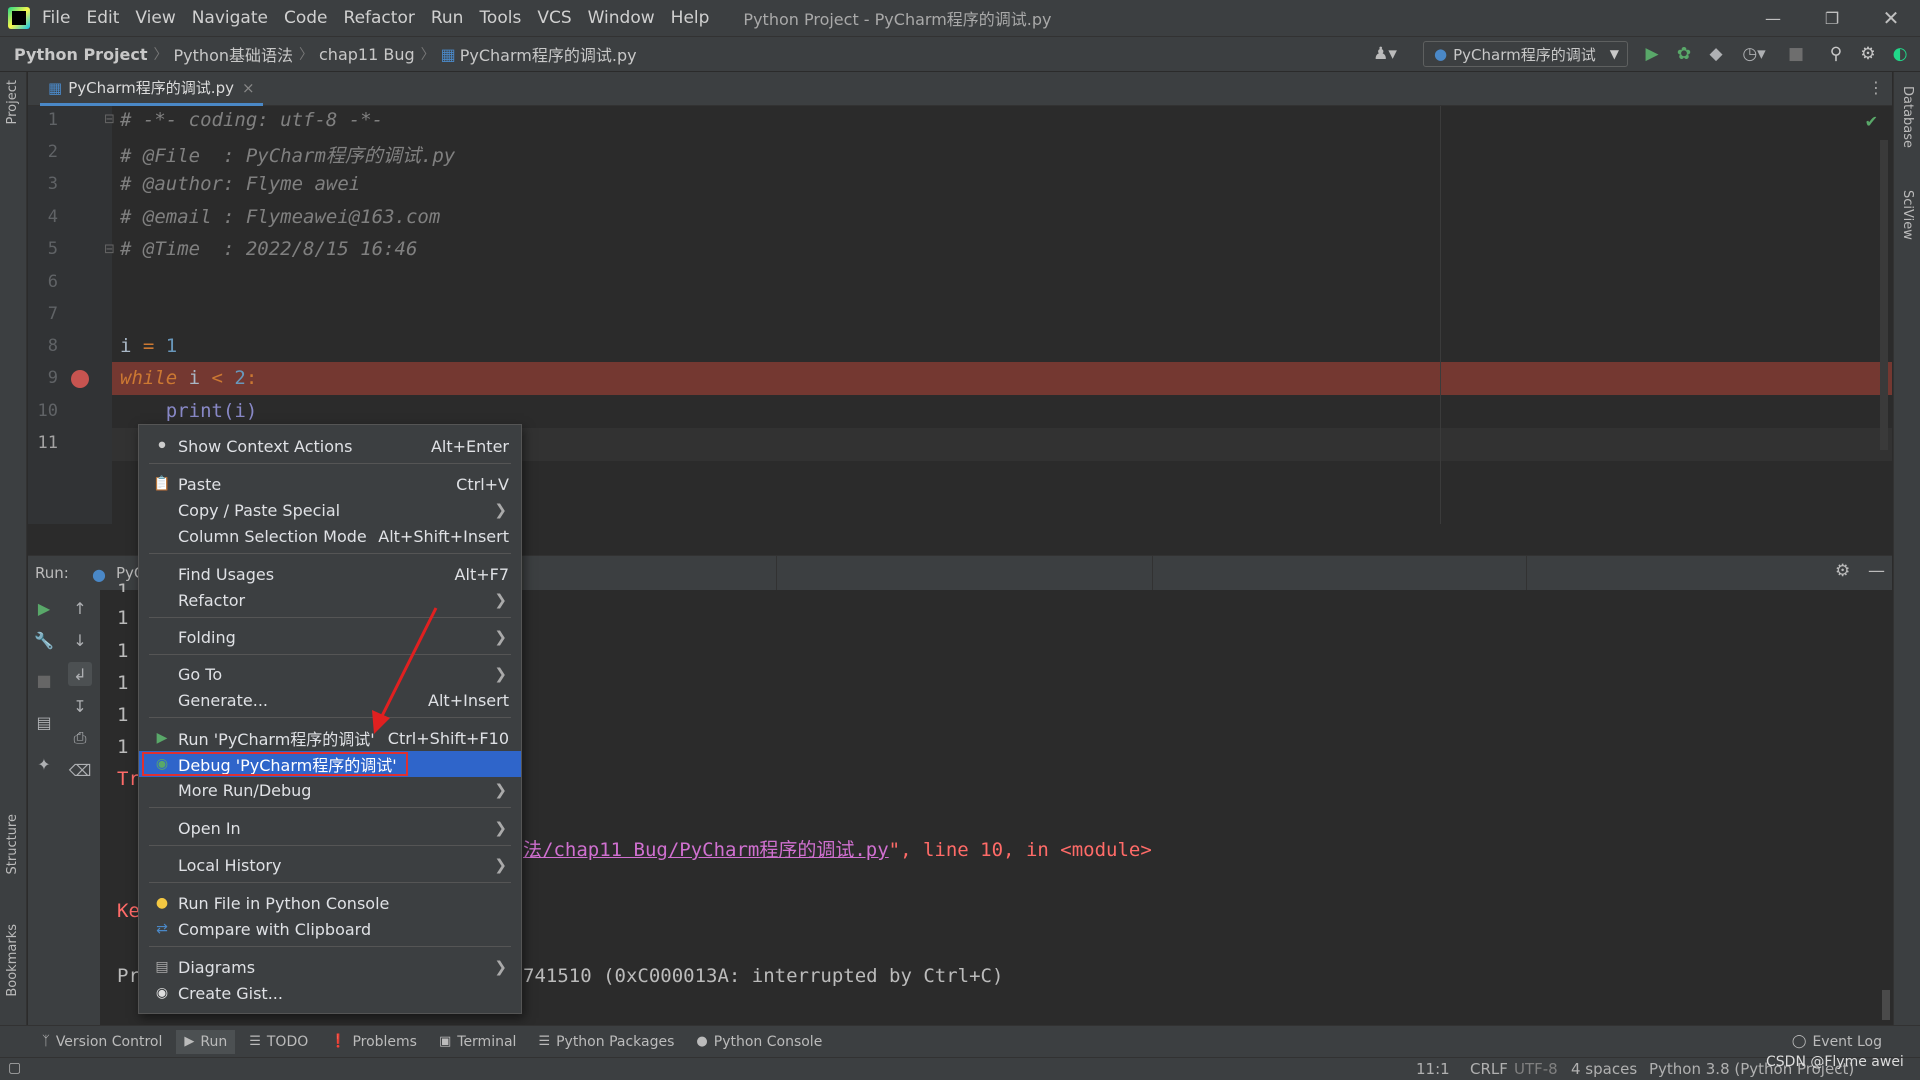 This screenshot has height=1080, width=1920. What do you see at coordinates (1754, 54) in the screenshot?
I see `profile-icon: ◷▾` at bounding box center [1754, 54].